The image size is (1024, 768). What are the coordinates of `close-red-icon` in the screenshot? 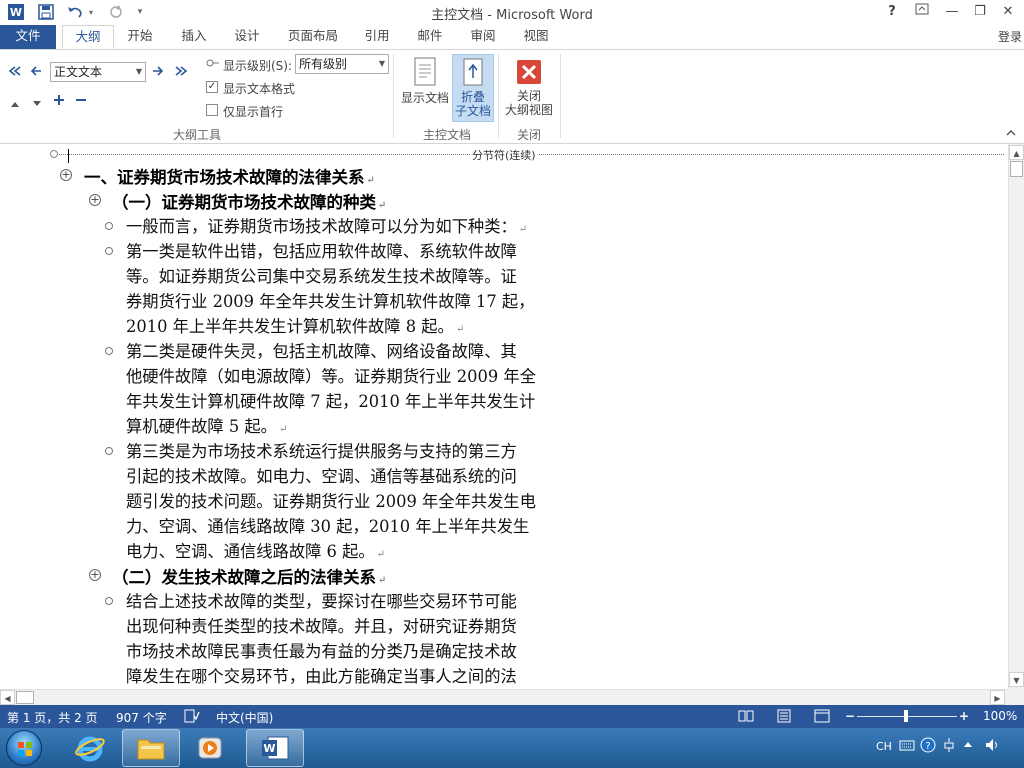 It's located at (529, 72).